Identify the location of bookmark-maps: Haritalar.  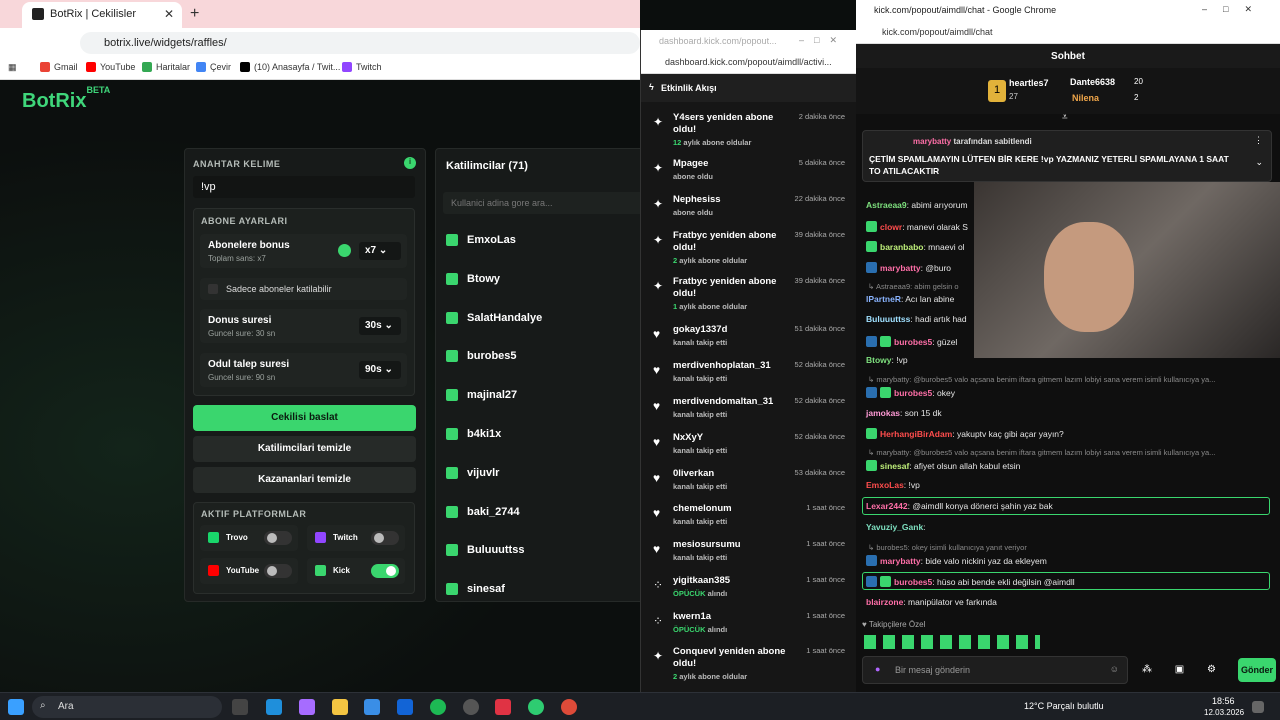
(166, 67).